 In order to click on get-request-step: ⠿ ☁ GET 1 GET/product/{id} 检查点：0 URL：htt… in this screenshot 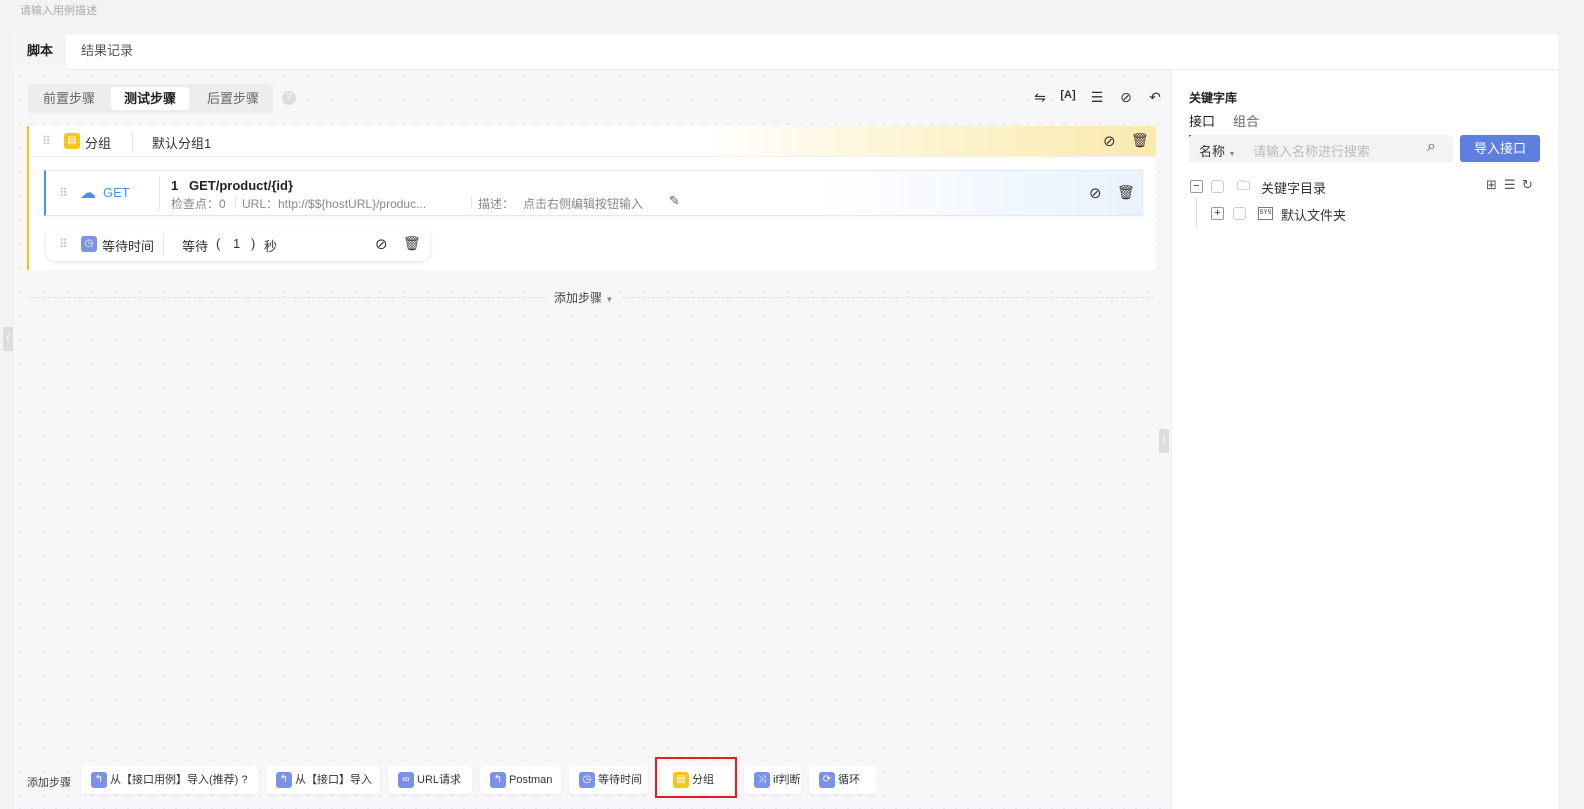, I will do `click(593, 193)`.